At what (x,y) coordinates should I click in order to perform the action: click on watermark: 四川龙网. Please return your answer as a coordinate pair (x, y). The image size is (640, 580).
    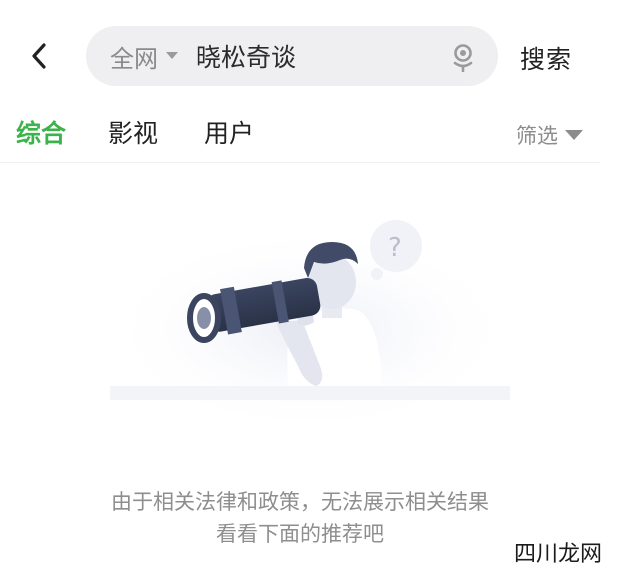
    Looking at the image, I should click on (558, 554).